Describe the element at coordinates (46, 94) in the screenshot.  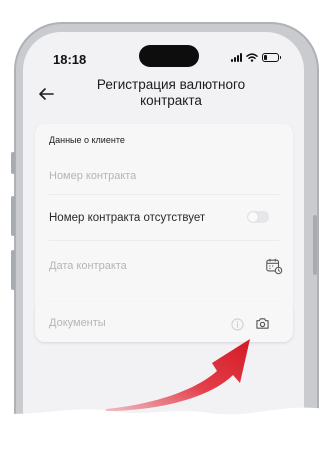
I see `arrow-left-icon` at that location.